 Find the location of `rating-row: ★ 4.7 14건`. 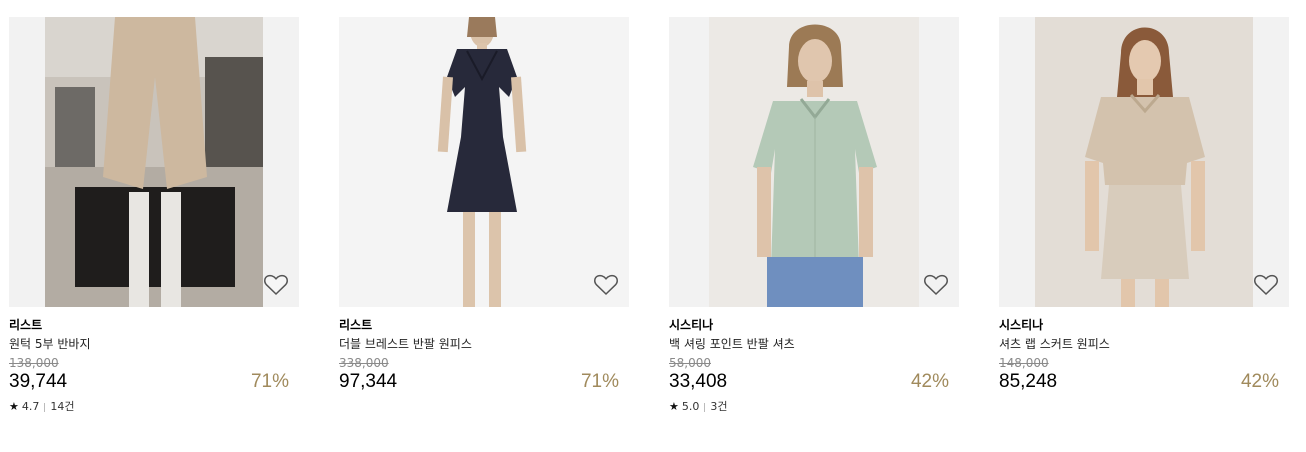

rating-row: ★ 4.7 14건 is located at coordinates (154, 407).